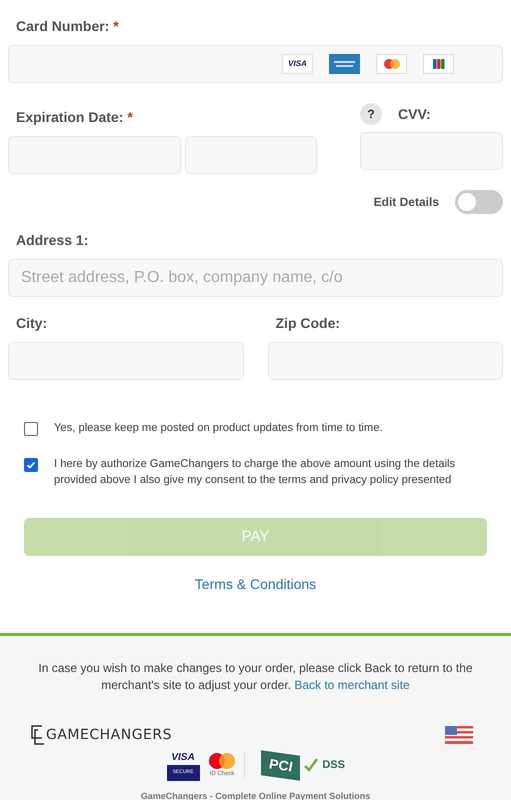 This screenshot has height=800, width=511. What do you see at coordinates (32, 323) in the screenshot?
I see `field-label: City:` at bounding box center [32, 323].